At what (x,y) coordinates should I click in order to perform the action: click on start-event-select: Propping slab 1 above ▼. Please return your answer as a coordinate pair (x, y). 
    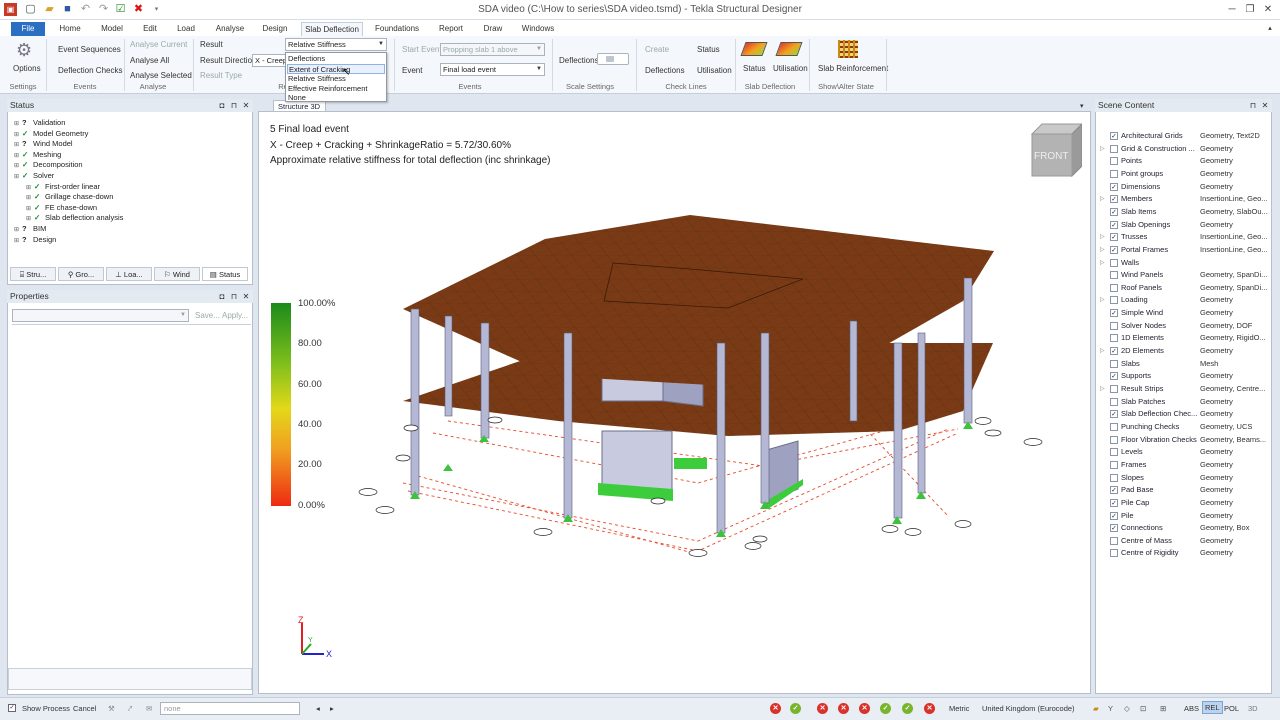
    Looking at the image, I should click on (492, 49).